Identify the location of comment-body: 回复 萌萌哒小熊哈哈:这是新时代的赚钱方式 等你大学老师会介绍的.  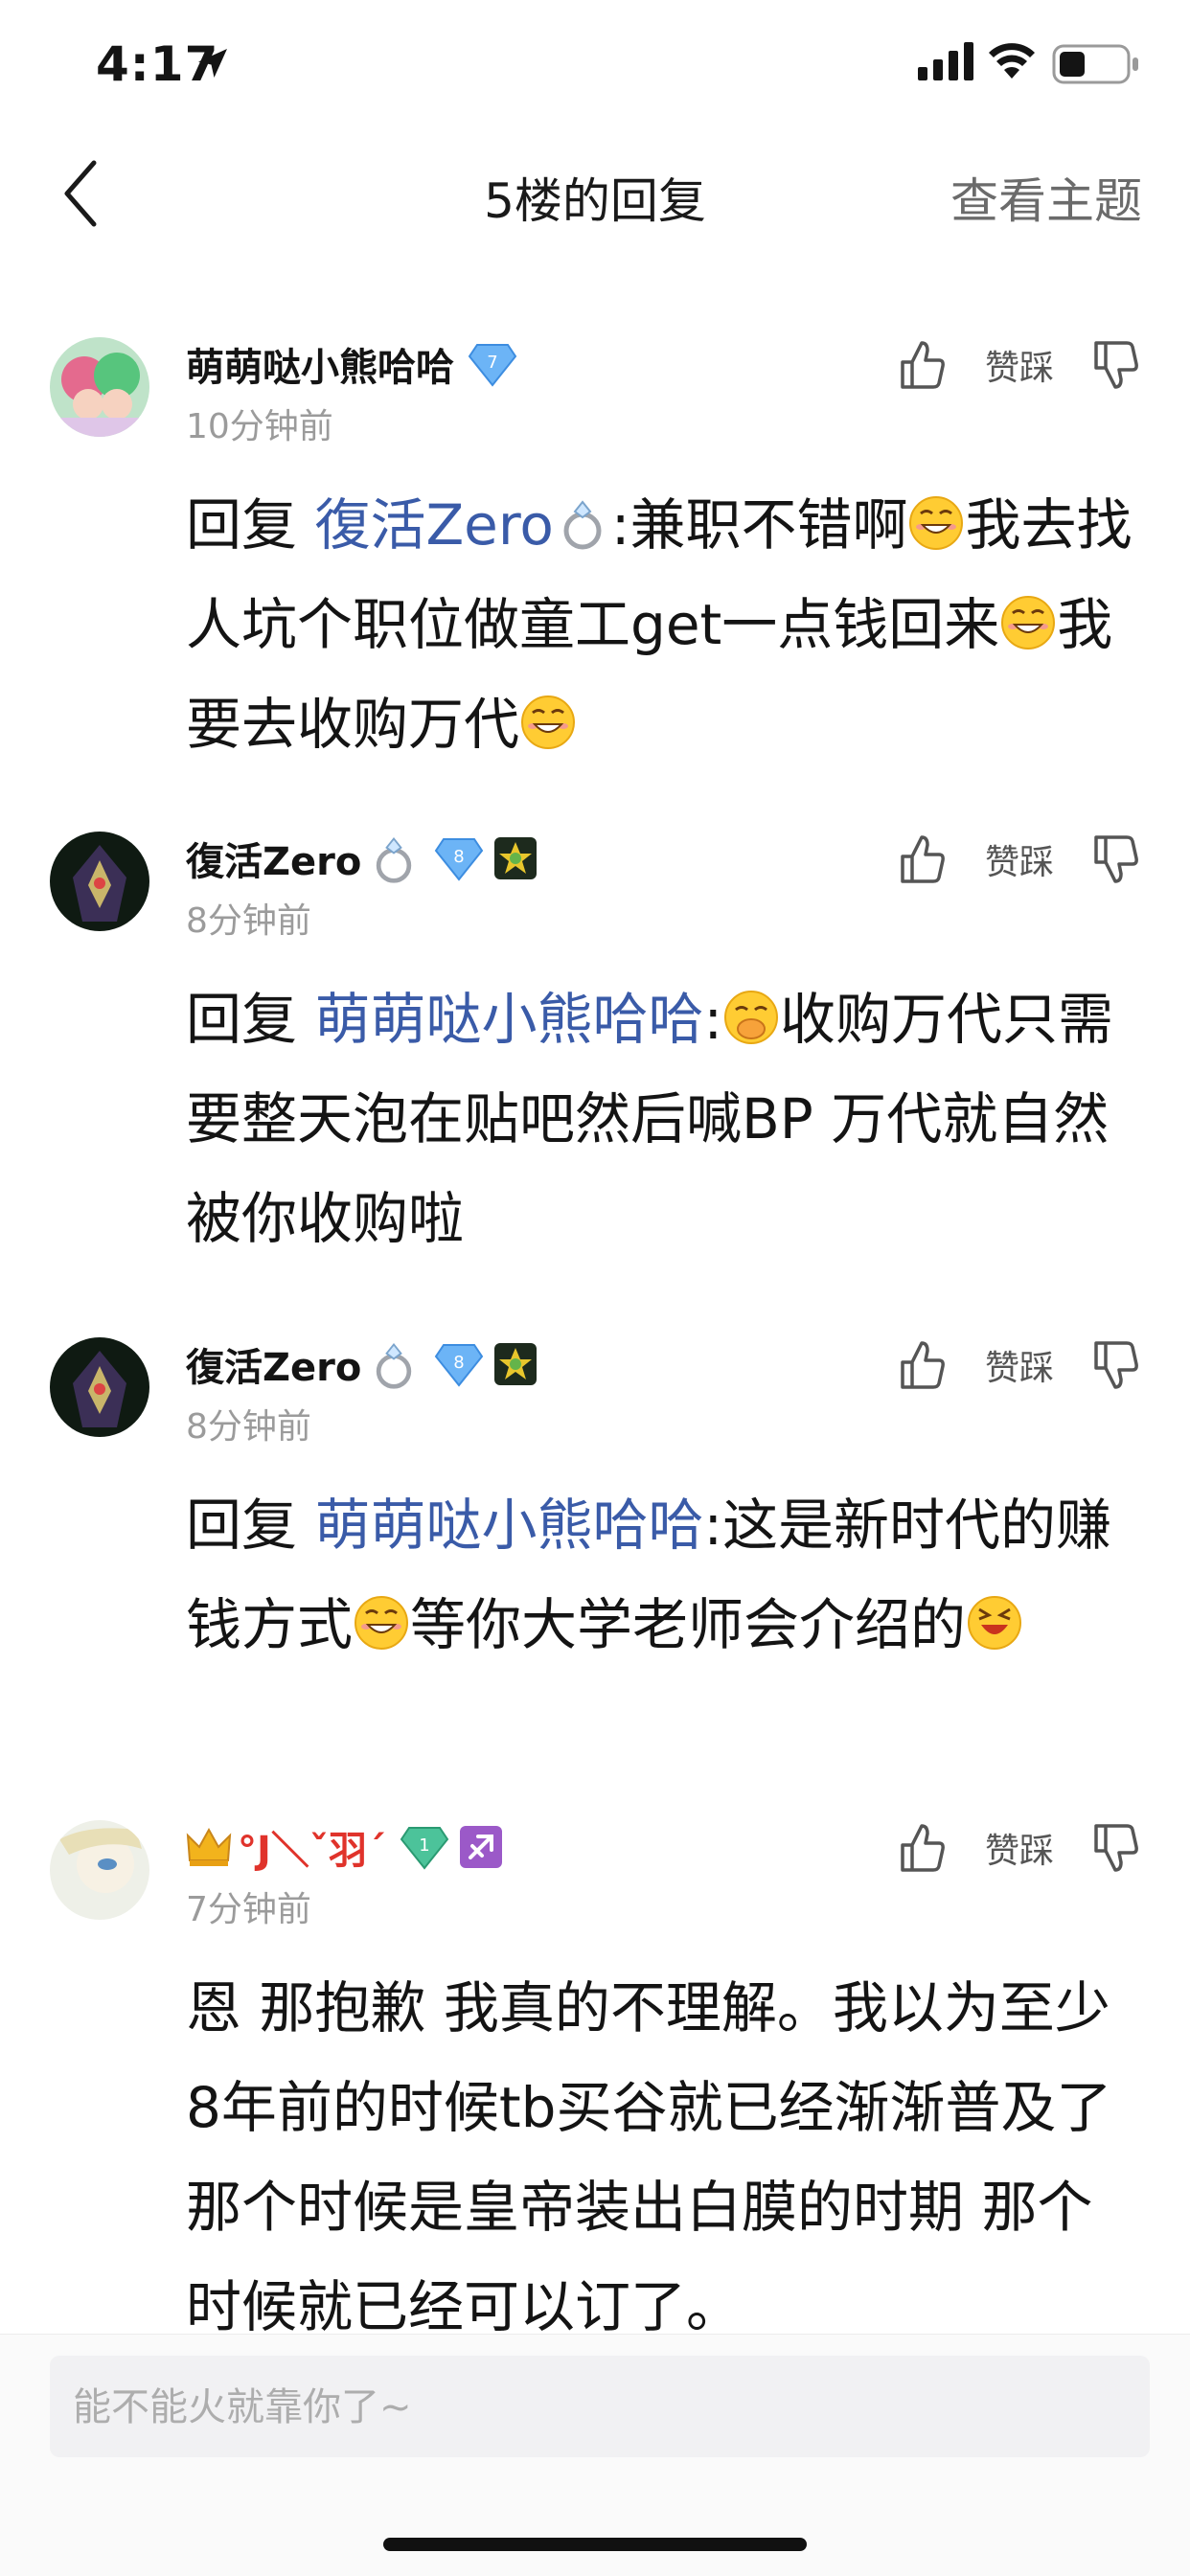
(649, 1575).